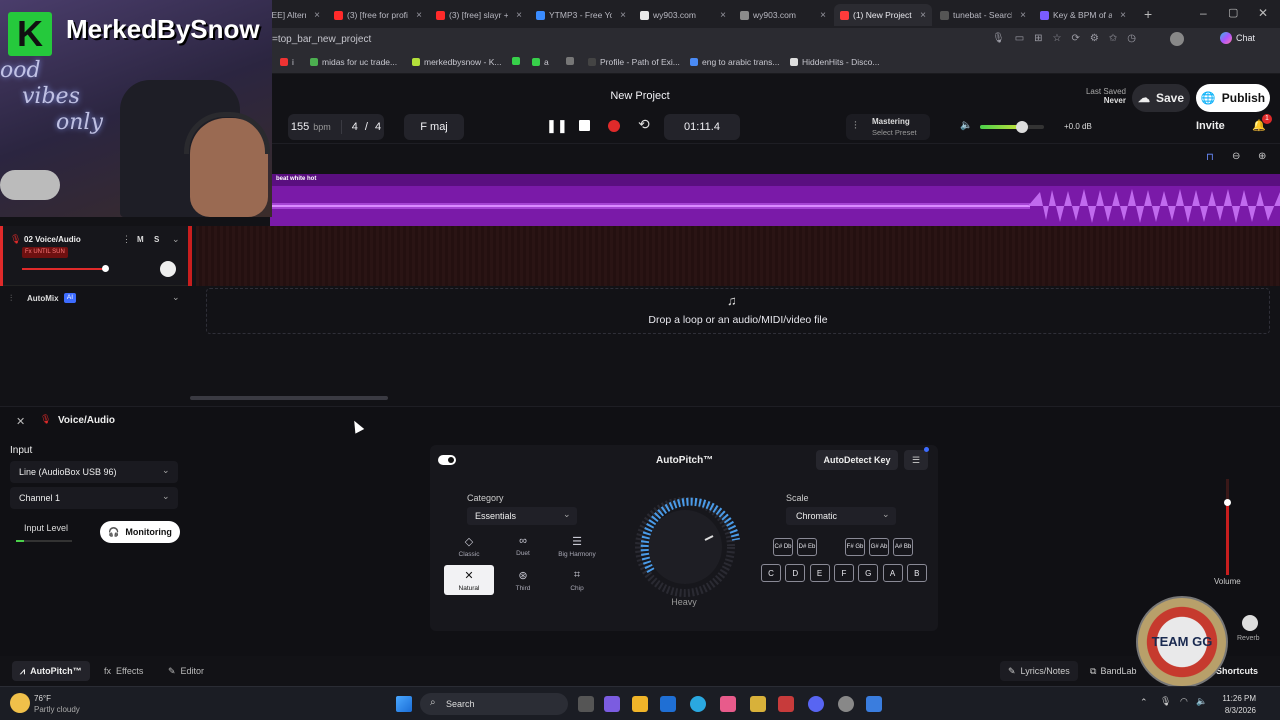 This screenshot has width=1280, height=720. Describe the element at coordinates (1177, 39) in the screenshot. I see `profile-avatar` at that location.